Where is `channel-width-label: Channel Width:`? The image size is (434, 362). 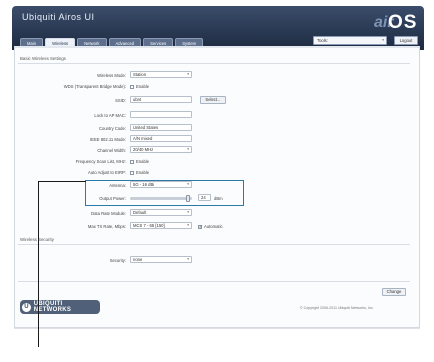 channel-width-label: Channel Width: is located at coordinates (111, 150).